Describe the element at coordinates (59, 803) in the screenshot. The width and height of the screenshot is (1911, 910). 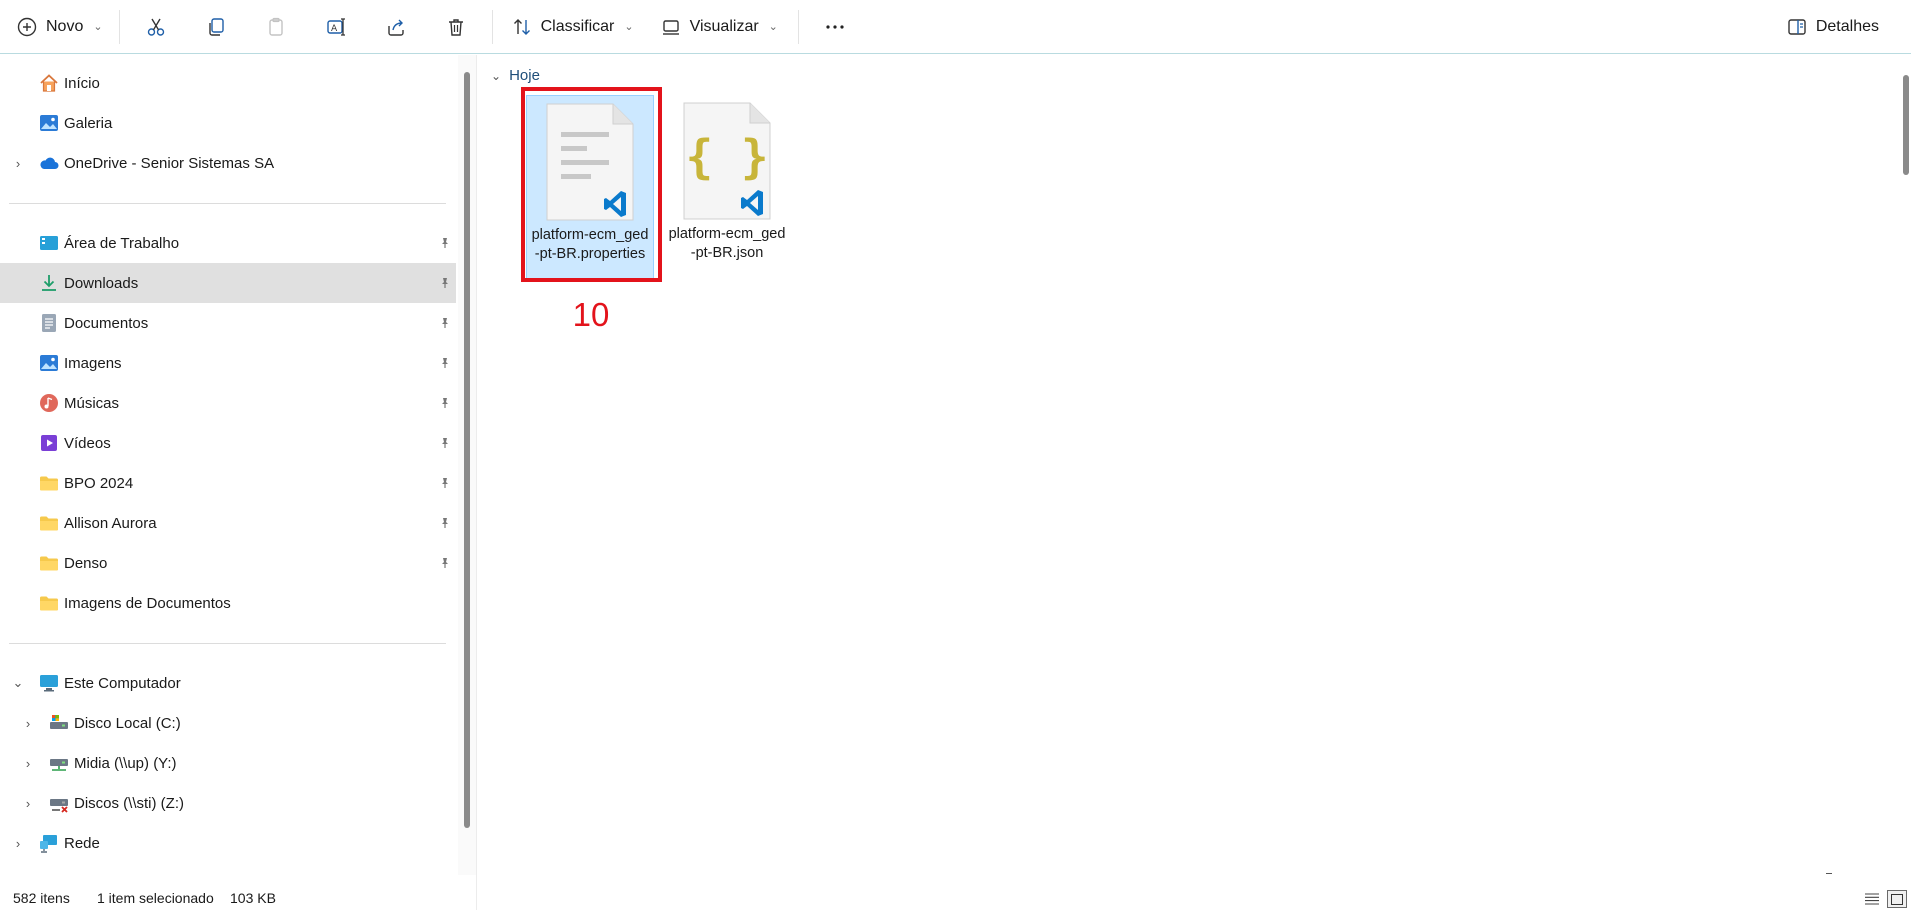
I see `disconnected-drive-icon` at that location.